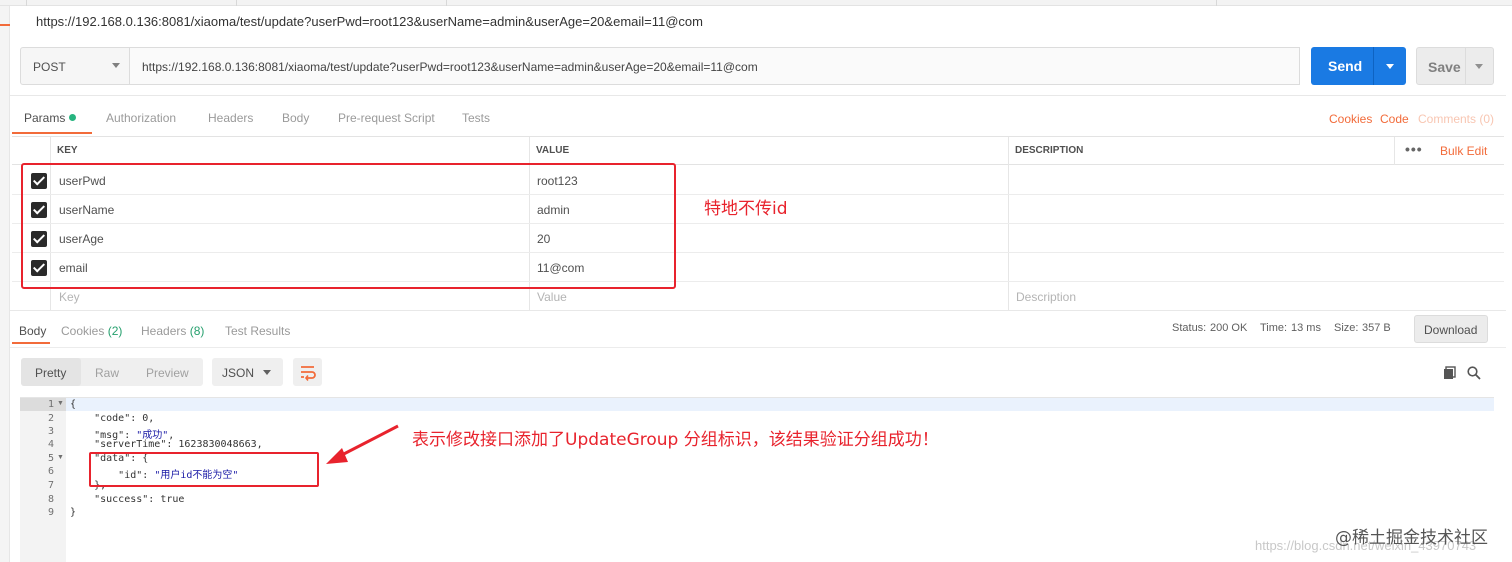  What do you see at coordinates (1376, 328) in the screenshot?
I see `size-value: 357 B` at bounding box center [1376, 328].